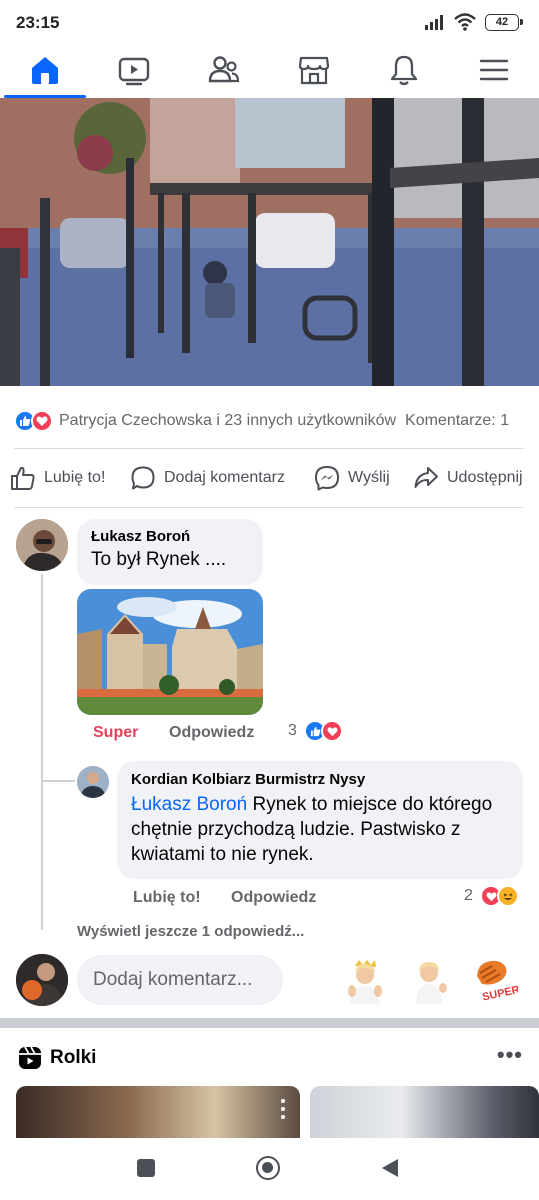 This screenshot has width=539, height=1200. What do you see at coordinates (143, 478) in the screenshot?
I see `comment-bubble-icon` at bounding box center [143, 478].